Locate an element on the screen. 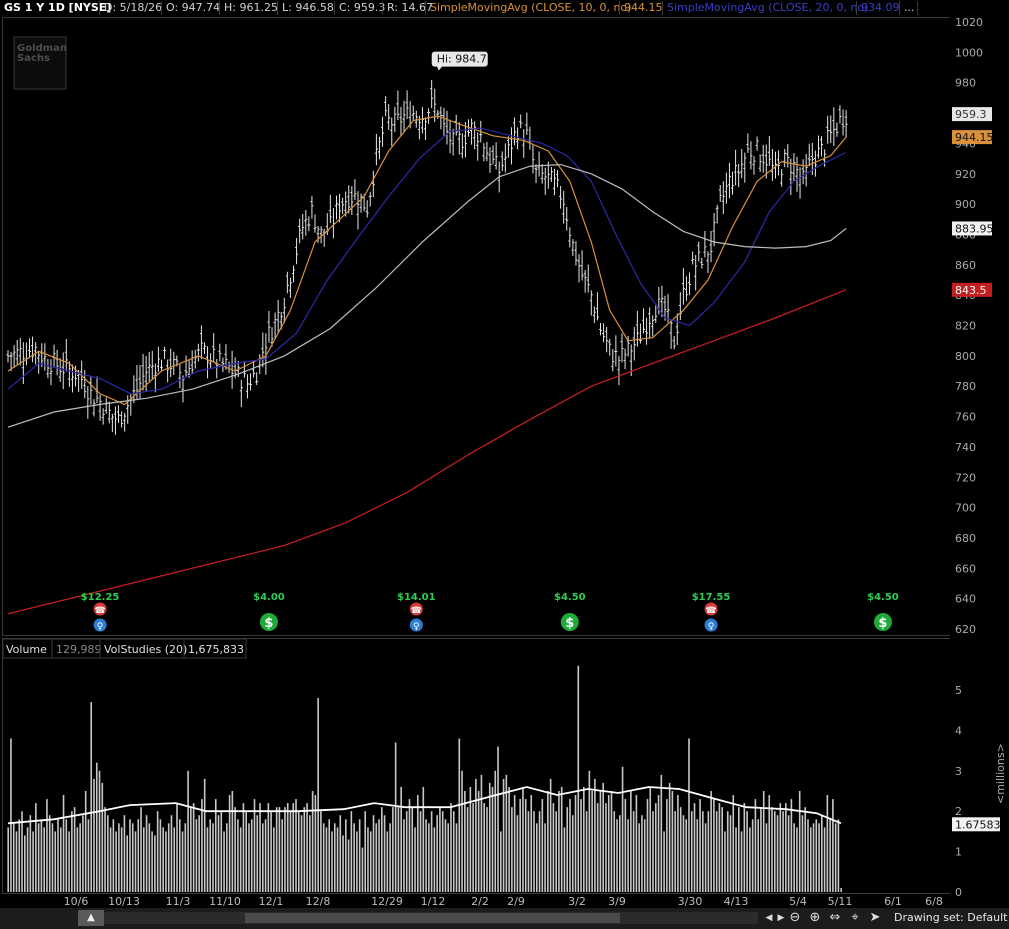 This screenshot has height=929, width=1009. zoom-out-icon: ⊖ is located at coordinates (795, 918).